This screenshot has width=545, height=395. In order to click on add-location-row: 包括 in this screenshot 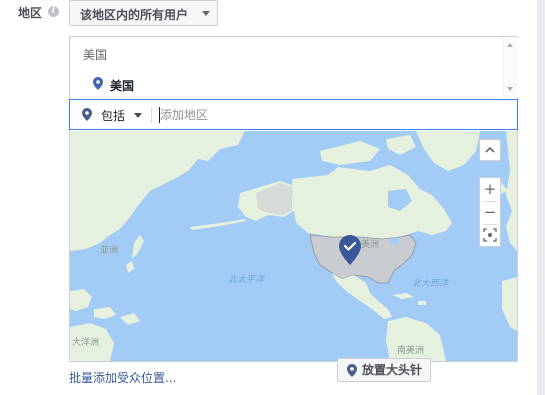, I will do `click(293, 114)`.